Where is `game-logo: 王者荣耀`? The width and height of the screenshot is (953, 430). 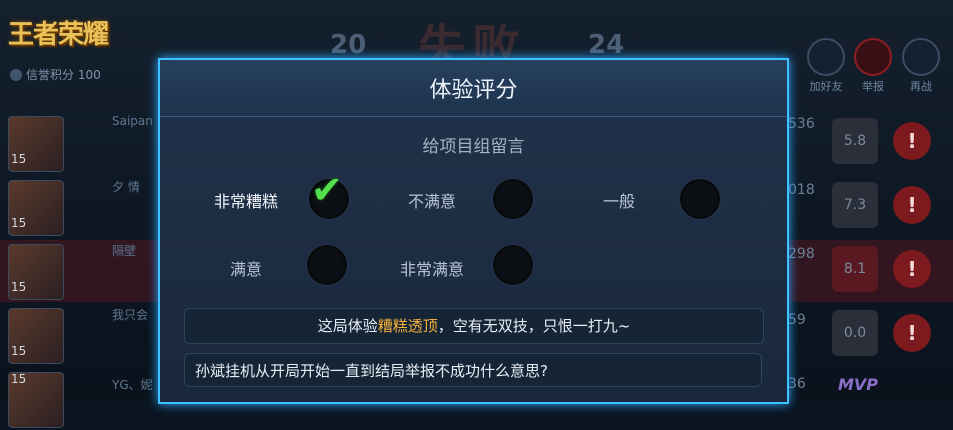
game-logo: 王者荣耀 is located at coordinates (58, 35).